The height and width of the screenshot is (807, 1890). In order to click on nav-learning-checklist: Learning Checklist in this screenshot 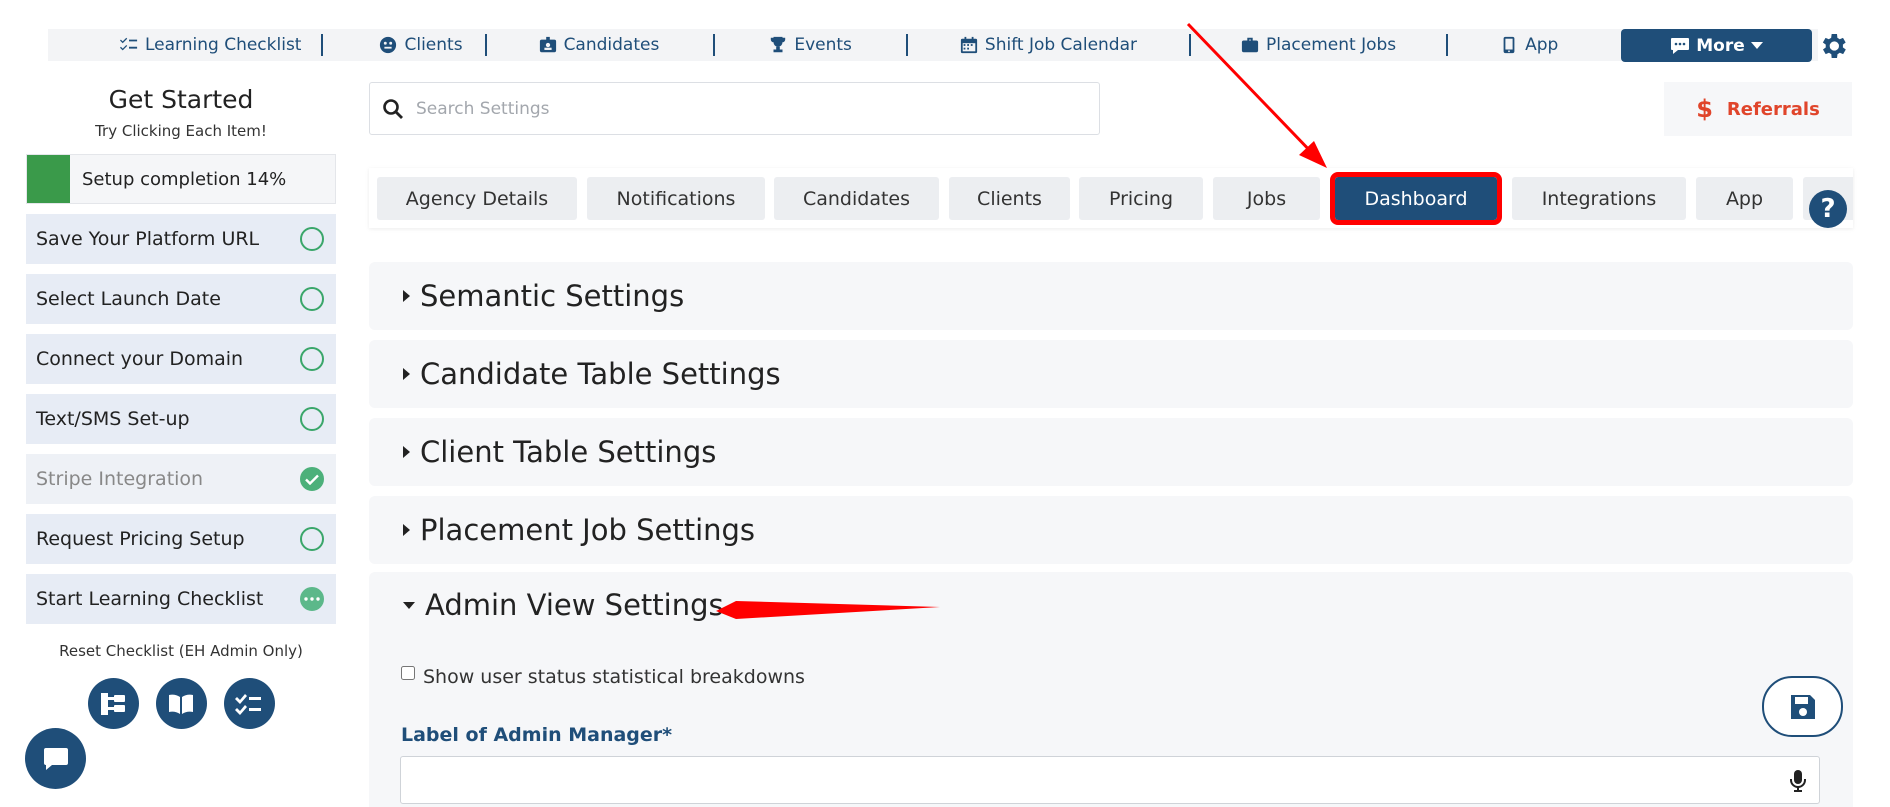, I will do `click(210, 45)`.